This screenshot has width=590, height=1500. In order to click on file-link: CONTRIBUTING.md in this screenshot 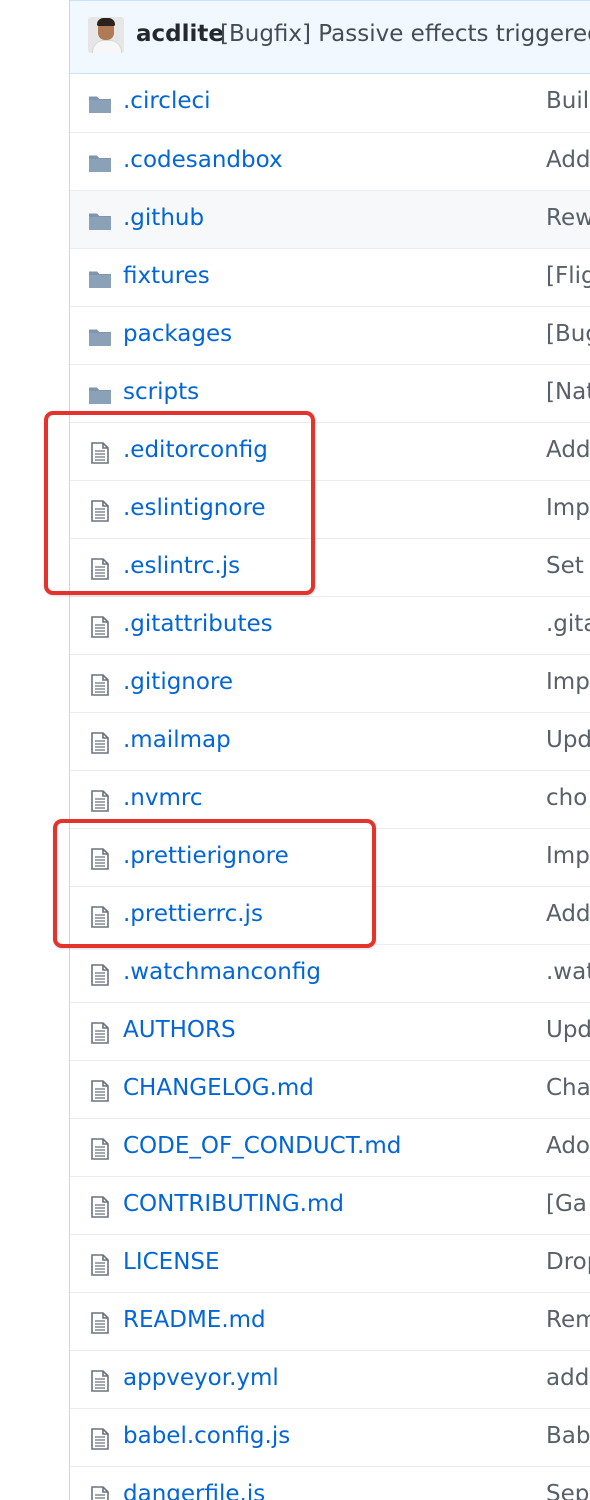, I will do `click(233, 1204)`.